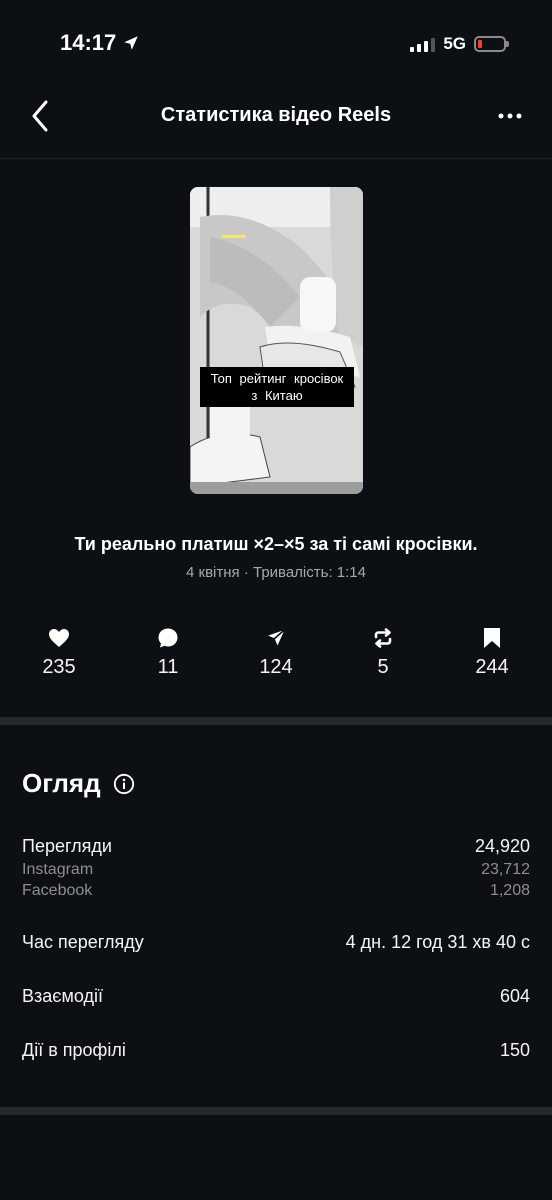 The image size is (552, 1200). I want to click on overview-title: Огляд, so click(61, 783).